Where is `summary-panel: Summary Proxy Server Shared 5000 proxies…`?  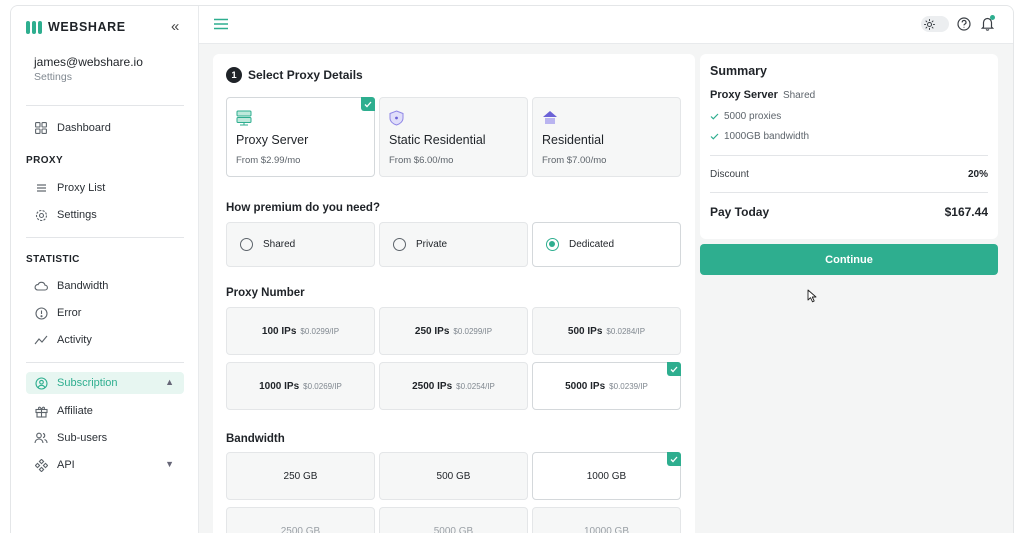
summary-panel: Summary Proxy Server Shared 5000 proxies… is located at coordinates (849, 146).